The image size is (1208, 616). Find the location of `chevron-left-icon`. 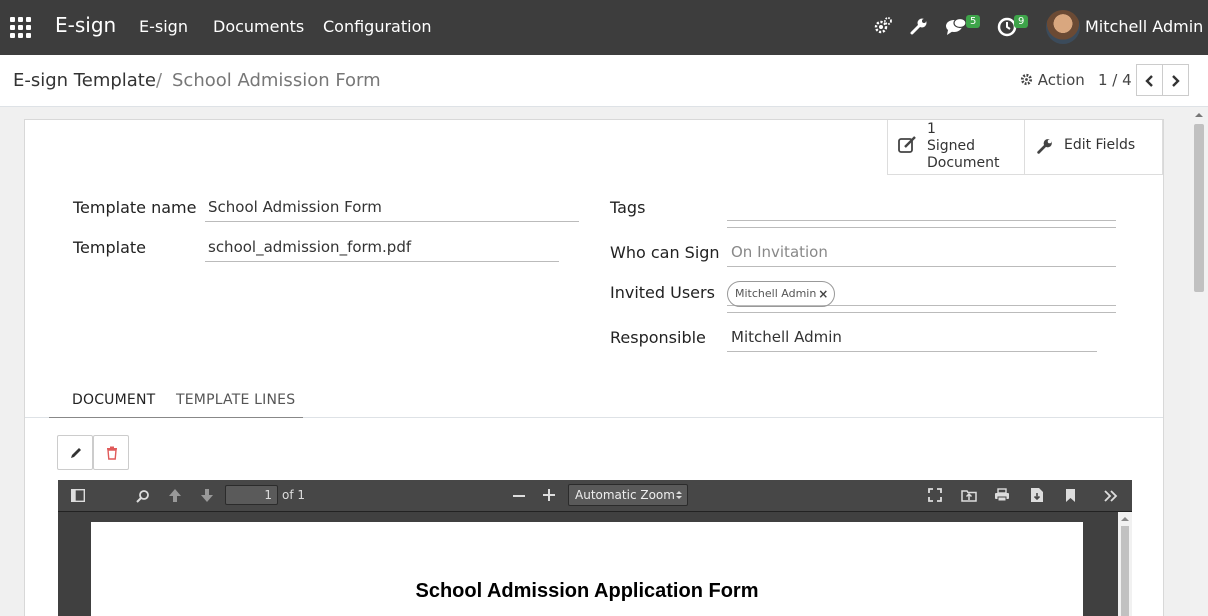

chevron-left-icon is located at coordinates (1149, 81).